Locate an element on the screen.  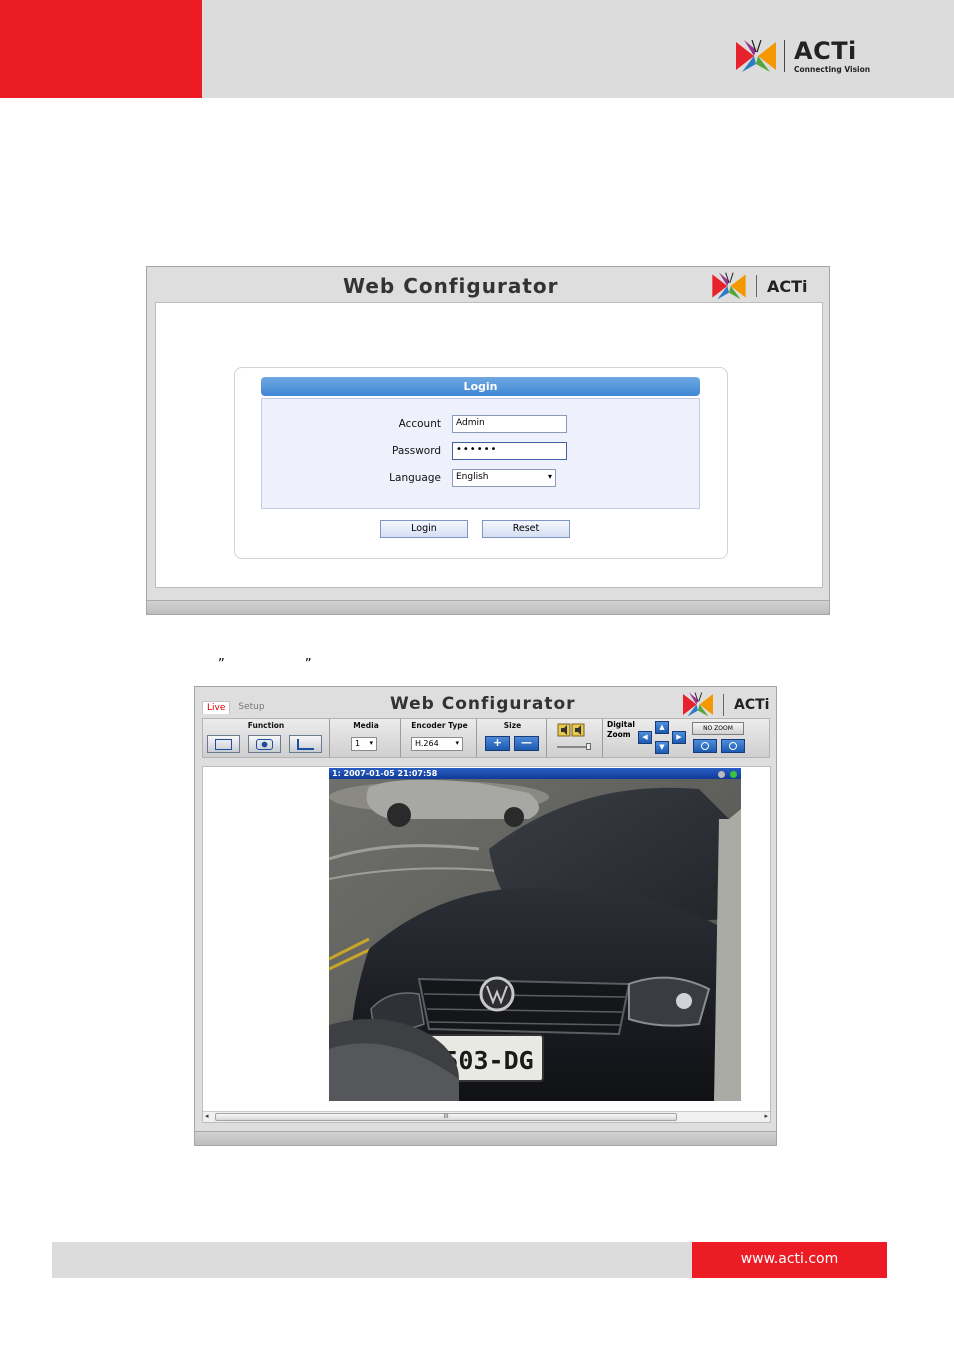
media-select: 1 ▾ is located at coordinates (364, 744).